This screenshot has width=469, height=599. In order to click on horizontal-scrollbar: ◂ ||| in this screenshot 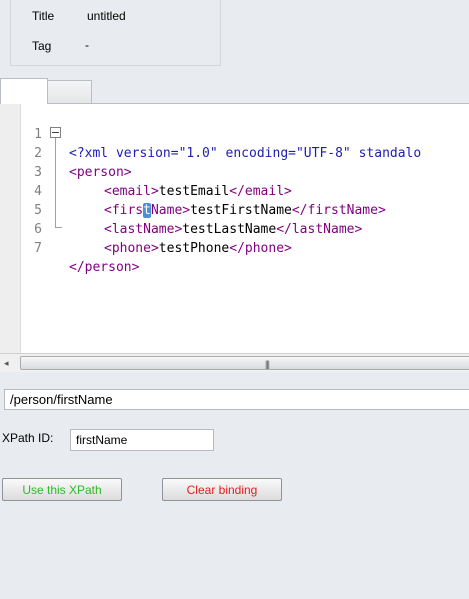, I will do `click(234, 362)`.